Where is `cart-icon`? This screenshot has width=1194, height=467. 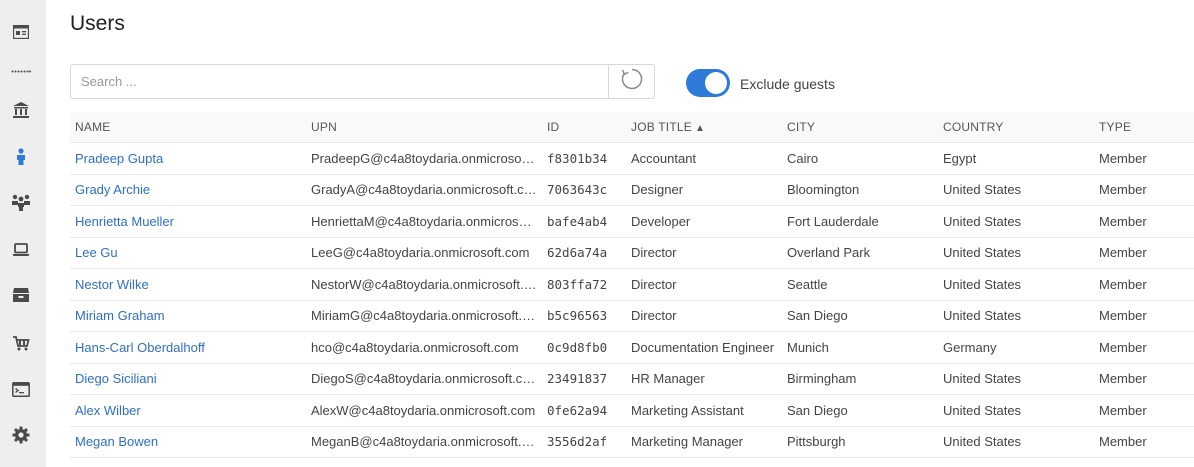
cart-icon is located at coordinates (21, 343).